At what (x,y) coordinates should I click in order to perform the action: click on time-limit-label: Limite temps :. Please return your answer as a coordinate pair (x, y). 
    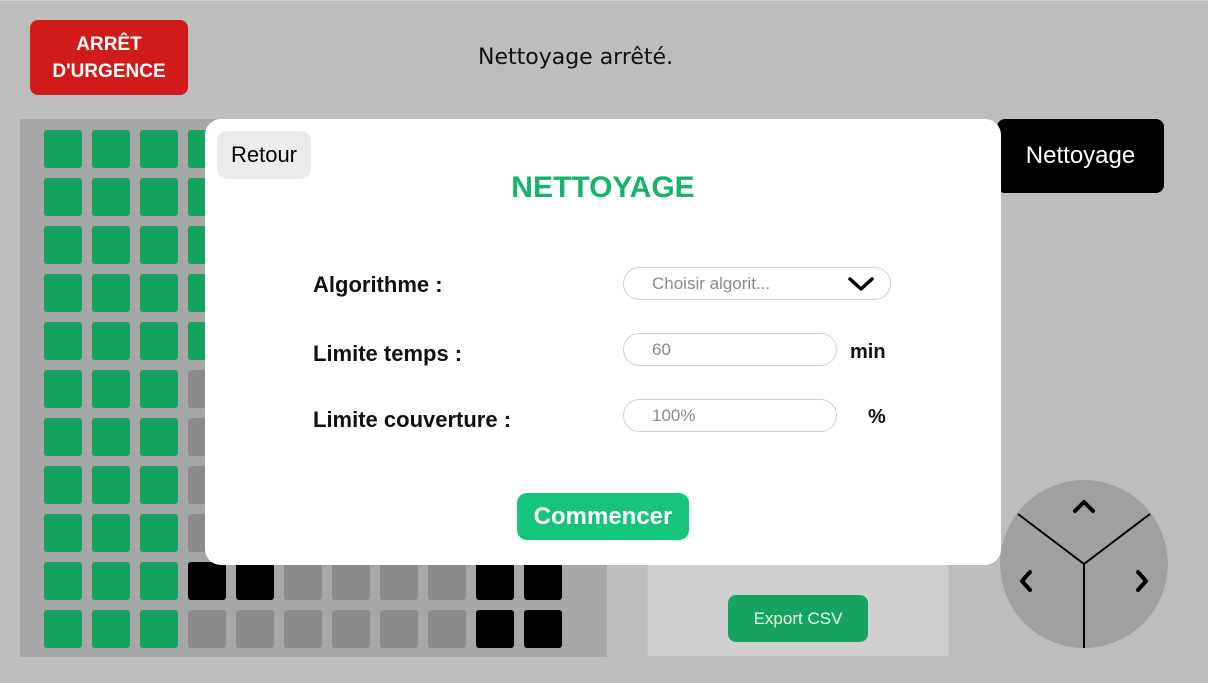
    Looking at the image, I should click on (388, 353).